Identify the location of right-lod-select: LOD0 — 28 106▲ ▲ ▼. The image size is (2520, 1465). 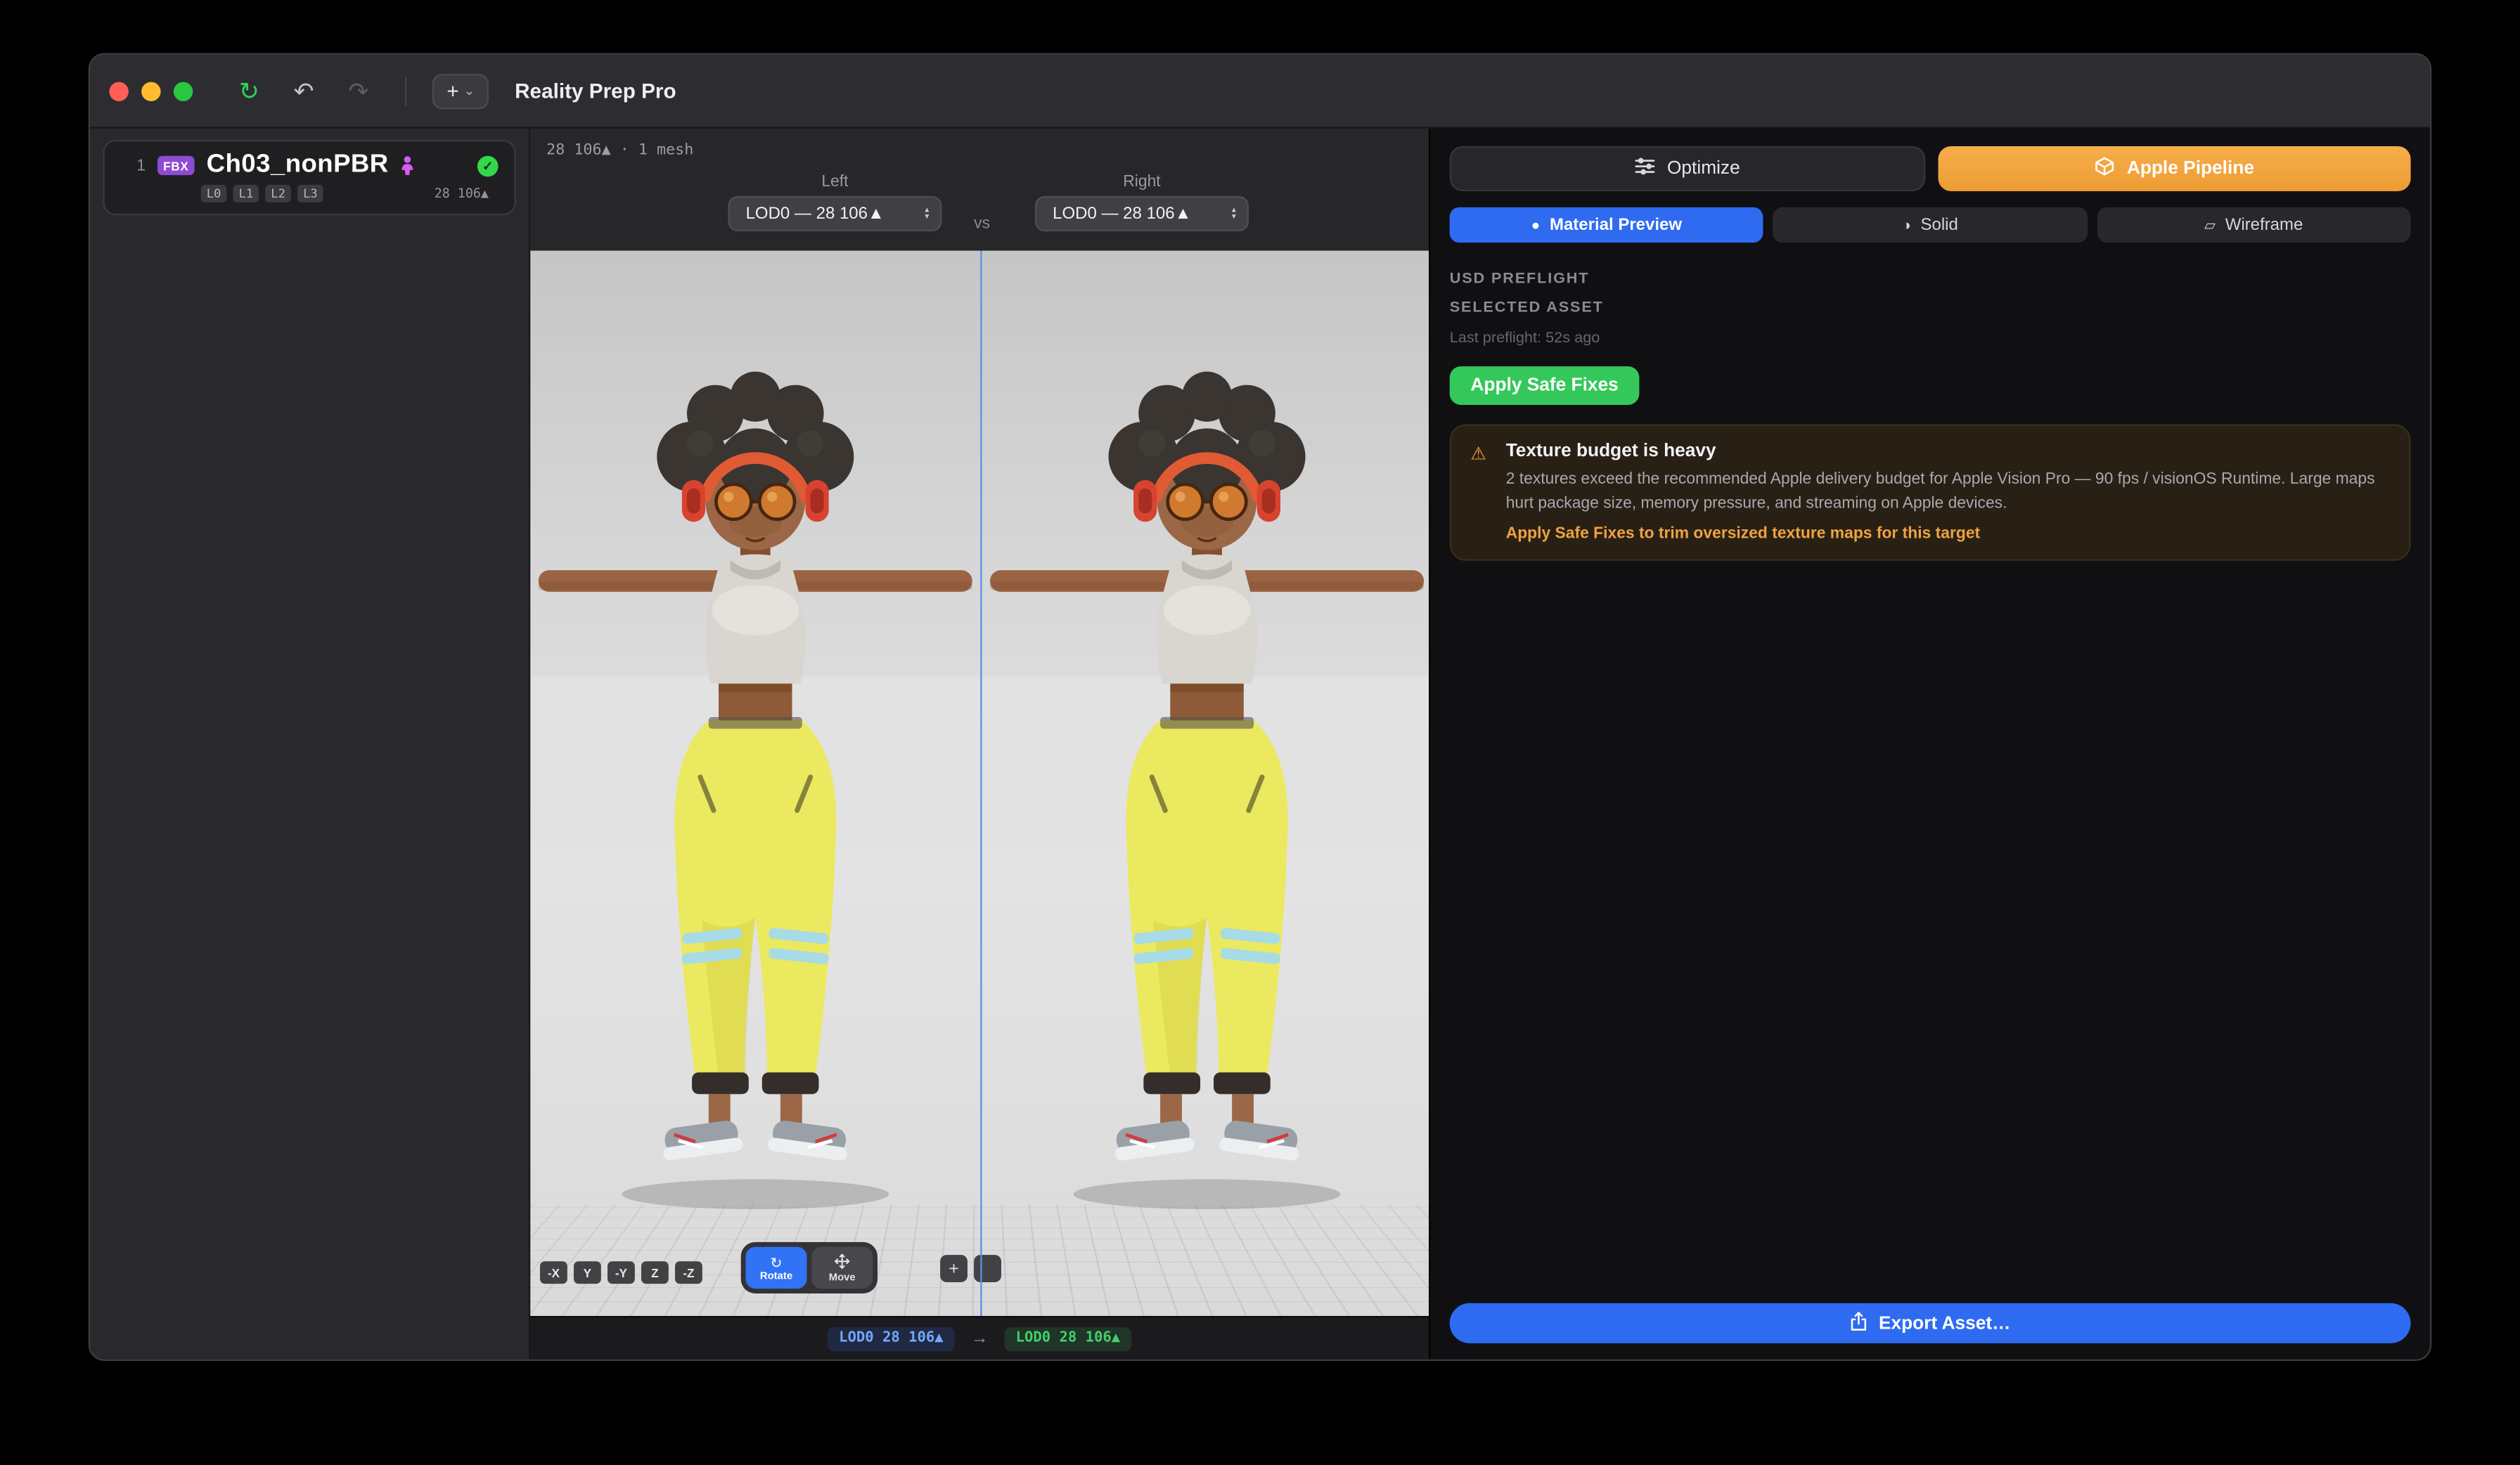
(1141, 213).